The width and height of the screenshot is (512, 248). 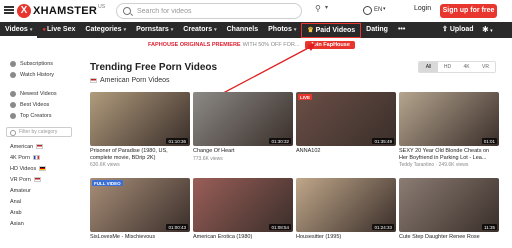 What do you see at coordinates (38, 93) in the screenshot?
I see `sidebar-item-label: Newest Videos` at bounding box center [38, 93].